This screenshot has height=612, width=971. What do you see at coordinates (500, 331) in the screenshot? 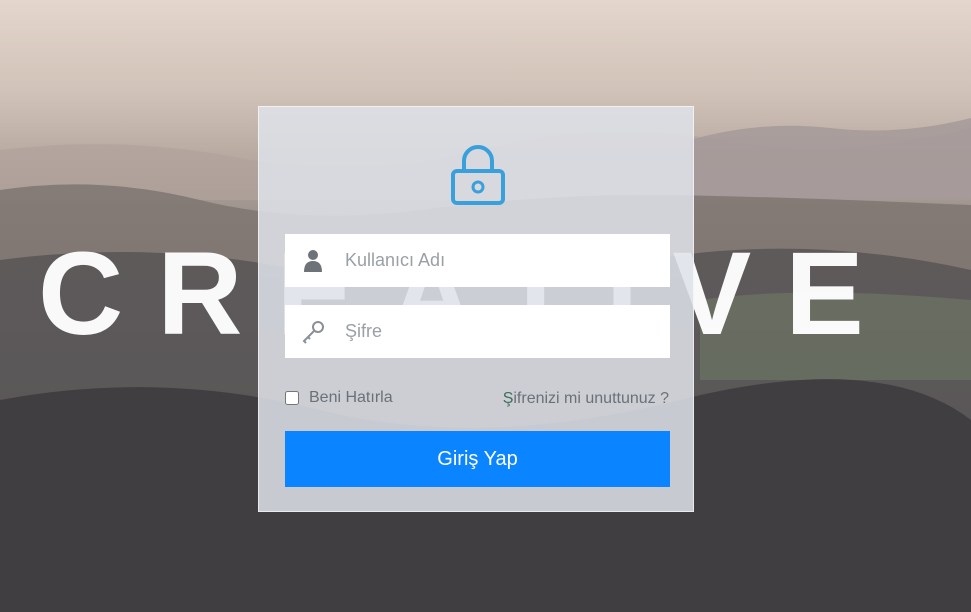
I see `password-input` at bounding box center [500, 331].